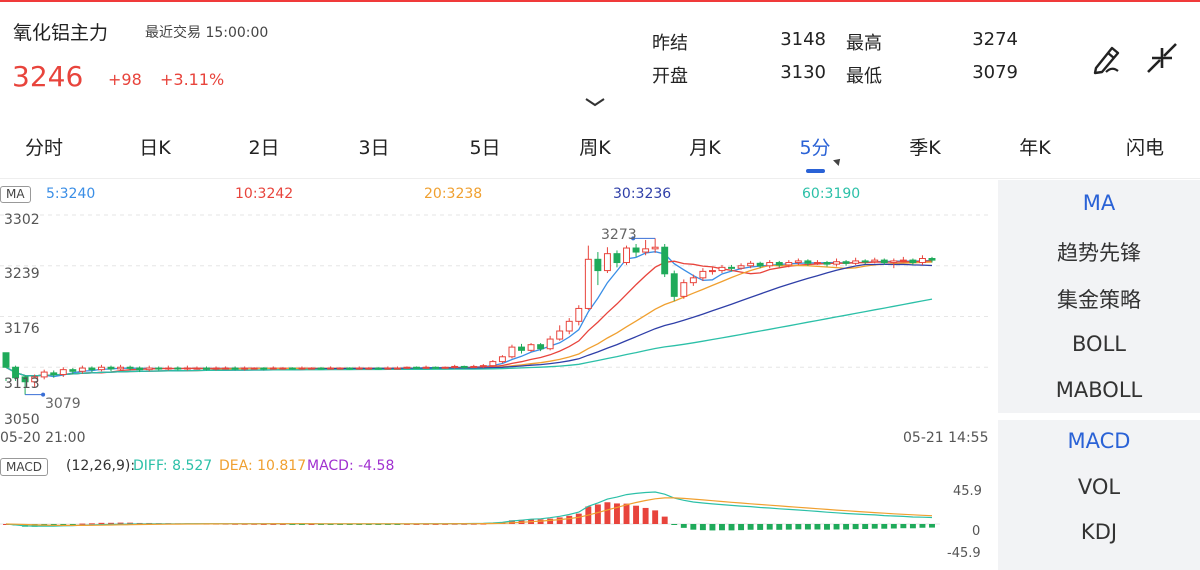  Describe the element at coordinates (594, 146) in the screenshot. I see `tab-weekly-k: 周K` at that location.